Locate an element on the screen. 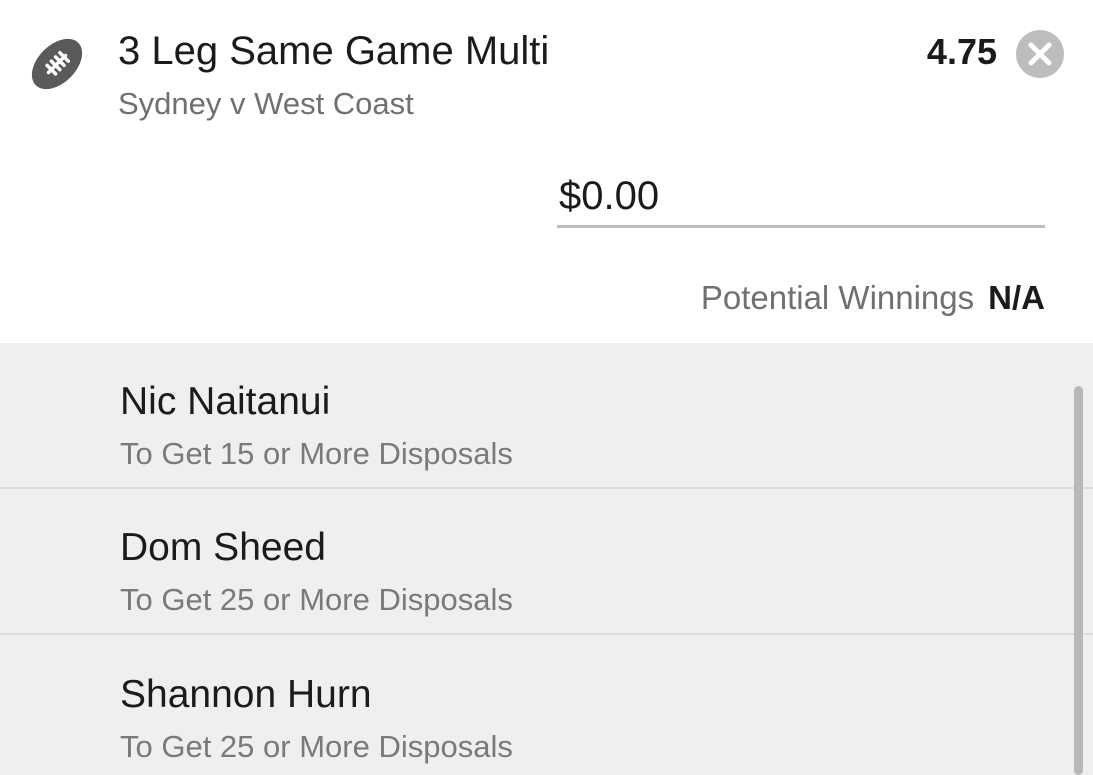 This screenshot has width=1093, height=775. leg-player-name: Shannon Hurn is located at coordinates (246, 694).